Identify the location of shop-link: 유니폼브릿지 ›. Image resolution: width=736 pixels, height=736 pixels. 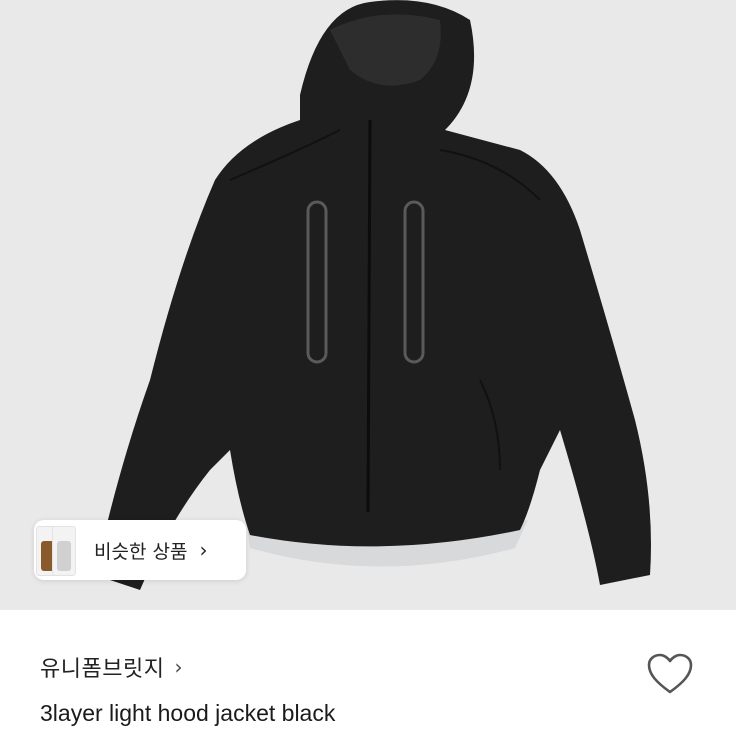
(111, 667).